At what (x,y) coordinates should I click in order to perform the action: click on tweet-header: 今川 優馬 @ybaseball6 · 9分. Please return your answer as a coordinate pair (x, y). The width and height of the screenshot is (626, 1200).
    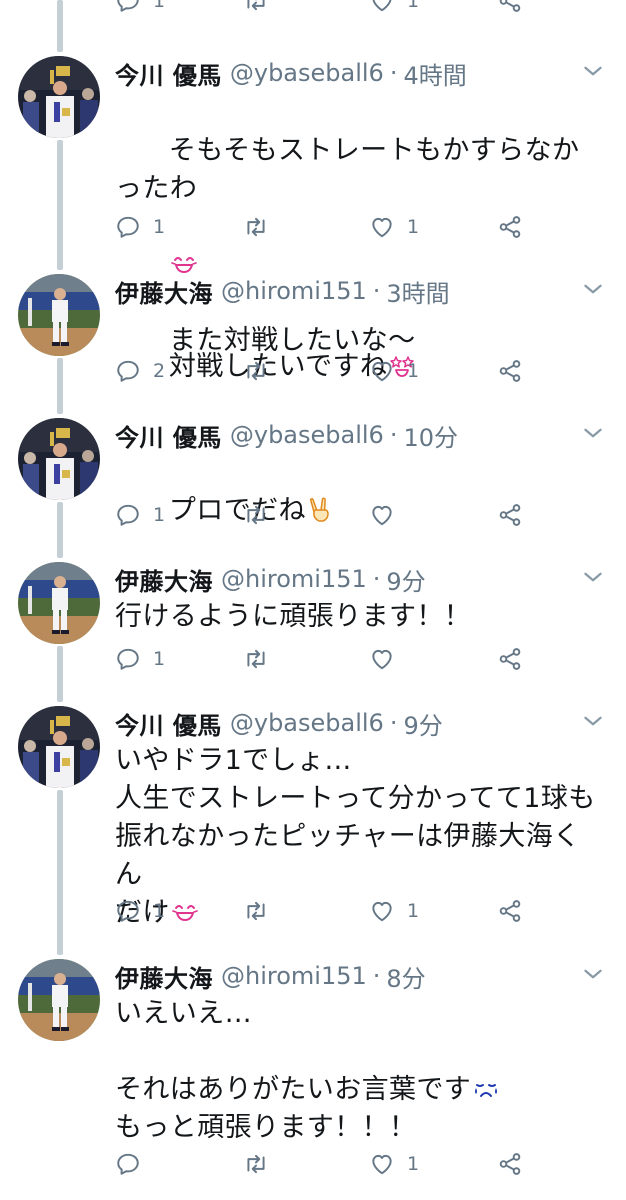
    Looking at the image, I should click on (360, 723).